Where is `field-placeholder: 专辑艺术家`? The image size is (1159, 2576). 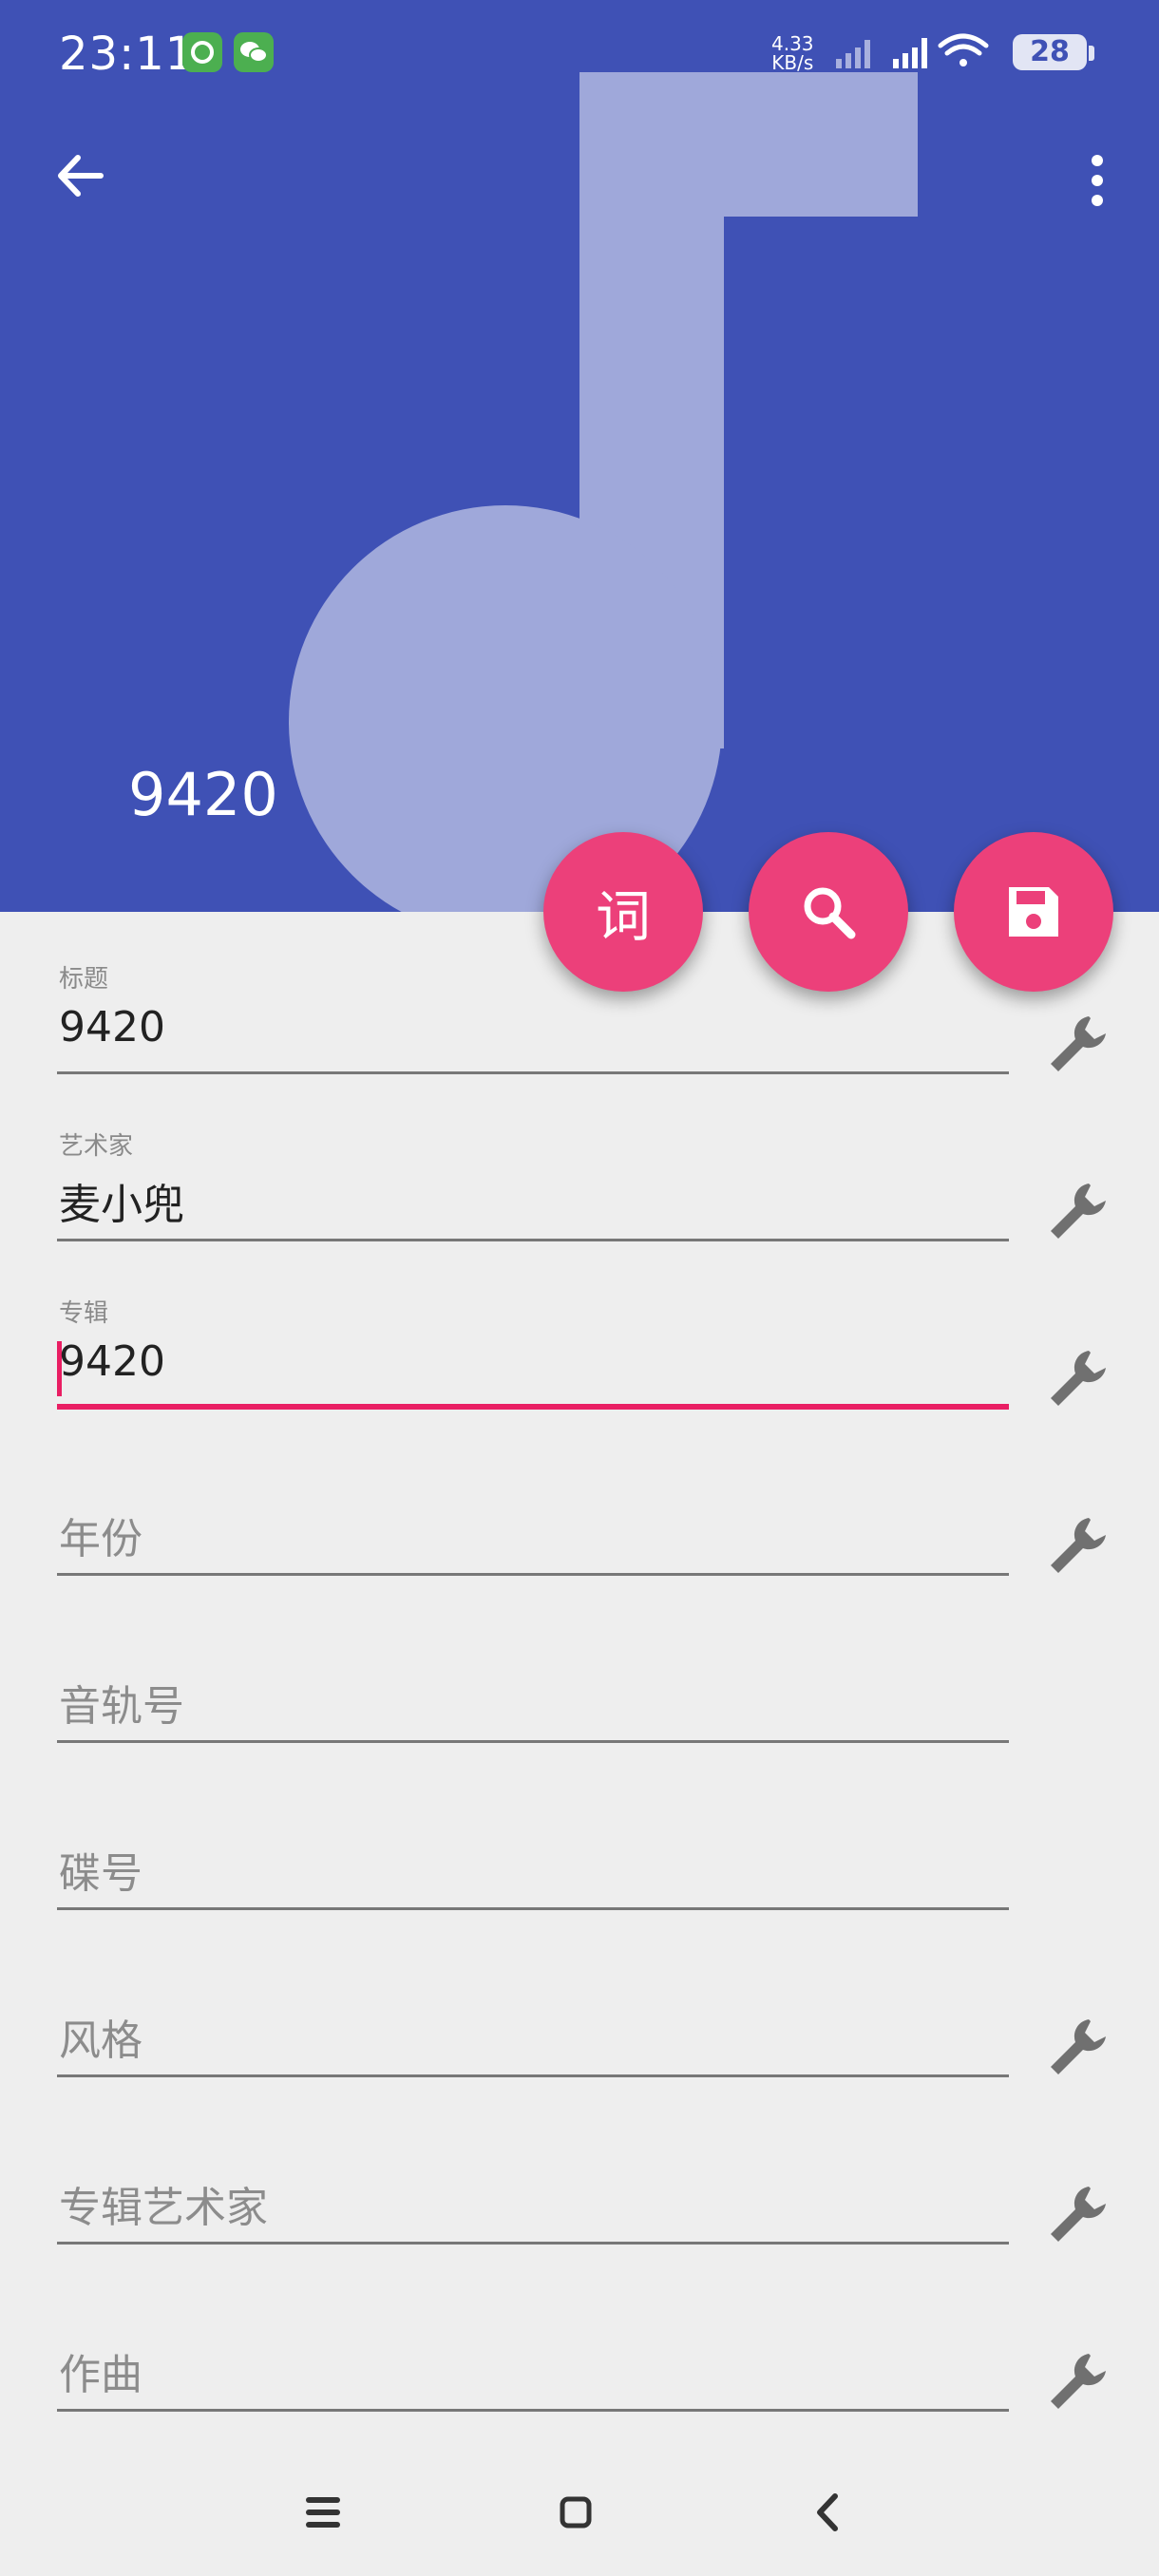 field-placeholder: 专辑艺术家 is located at coordinates (163, 2203).